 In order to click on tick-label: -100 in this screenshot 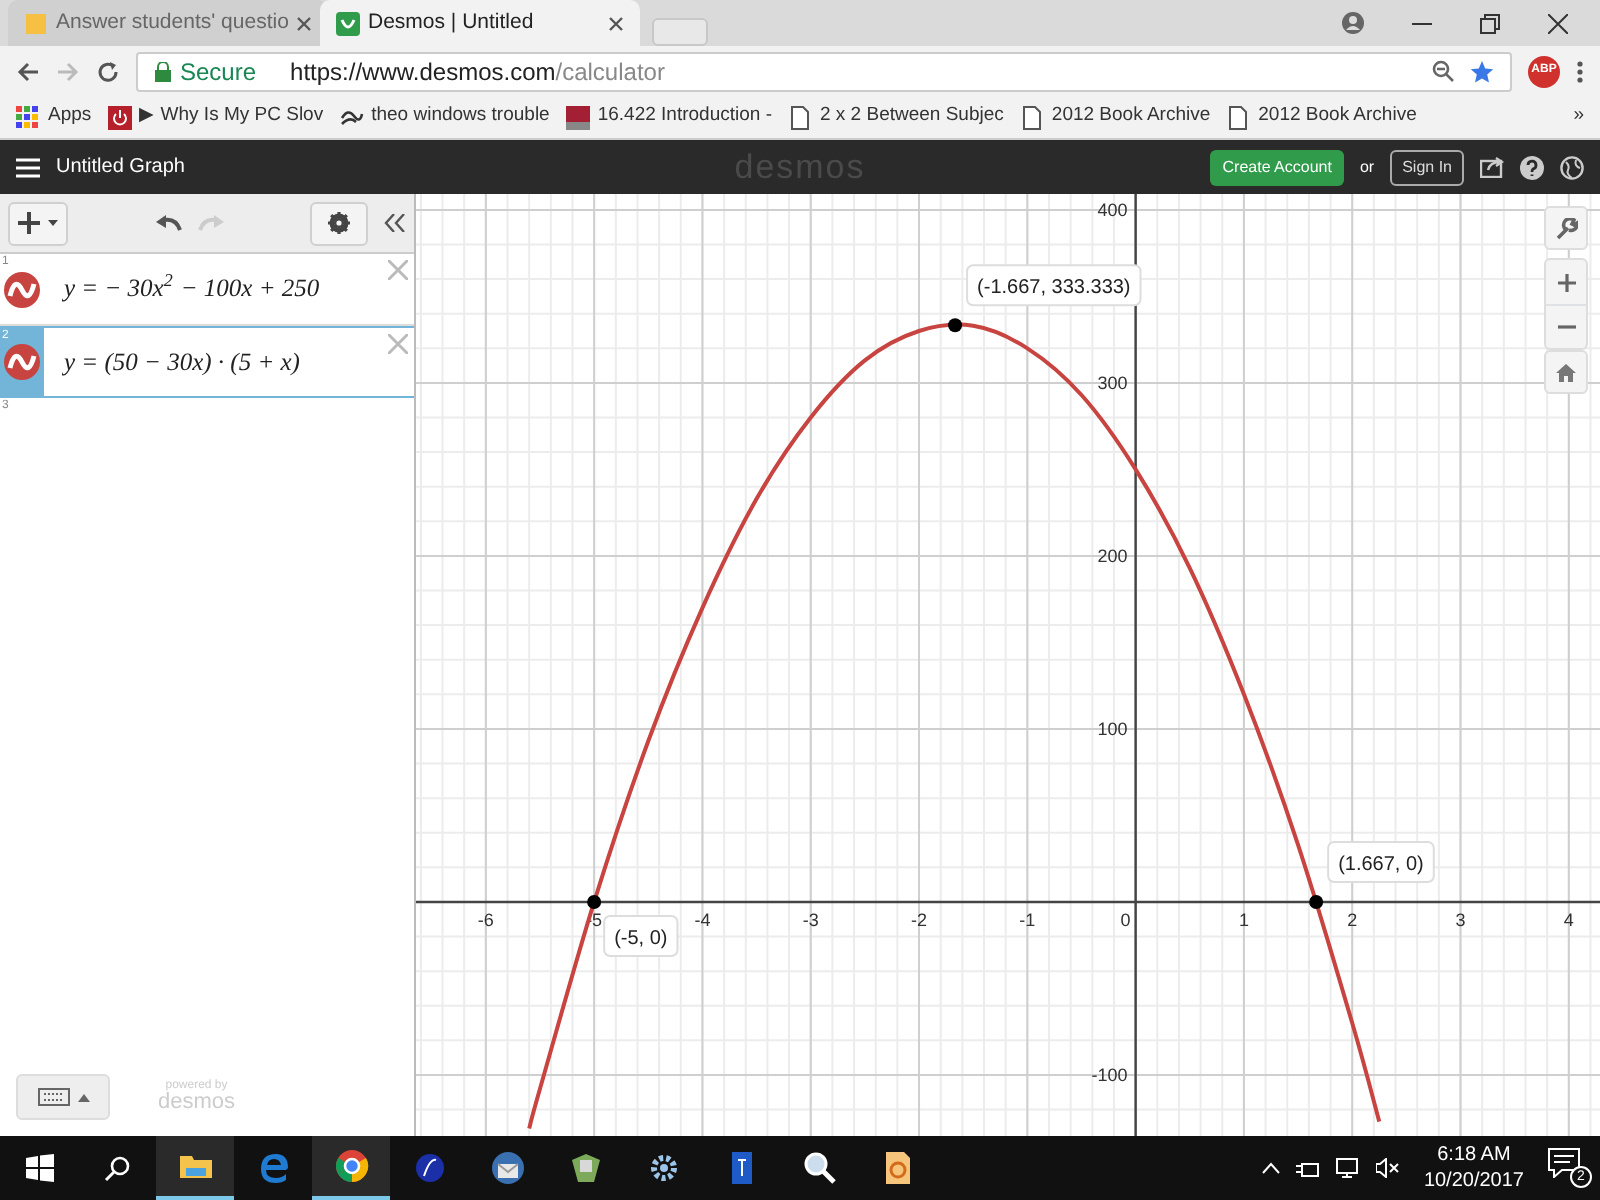, I will do `click(1109, 1074)`.